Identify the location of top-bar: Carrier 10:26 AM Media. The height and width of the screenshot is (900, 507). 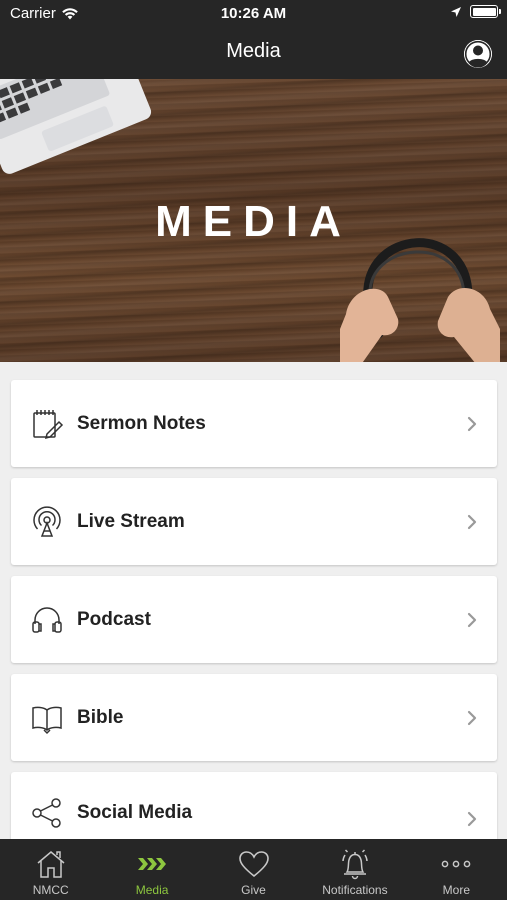
(253, 39).